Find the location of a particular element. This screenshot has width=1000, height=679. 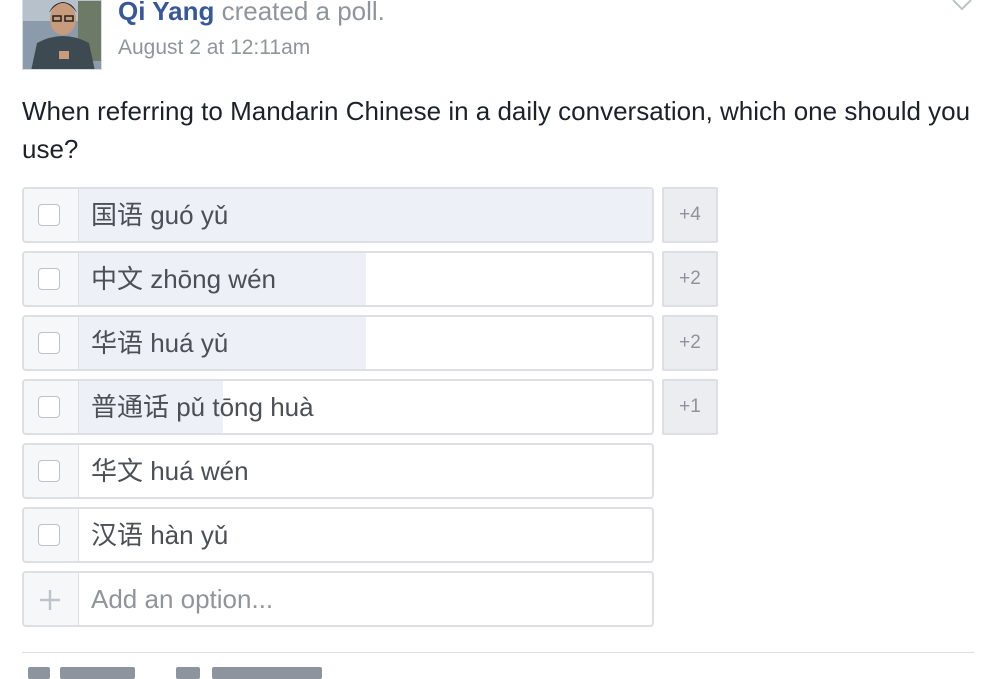

add-option-cell is located at coordinates (51, 599).